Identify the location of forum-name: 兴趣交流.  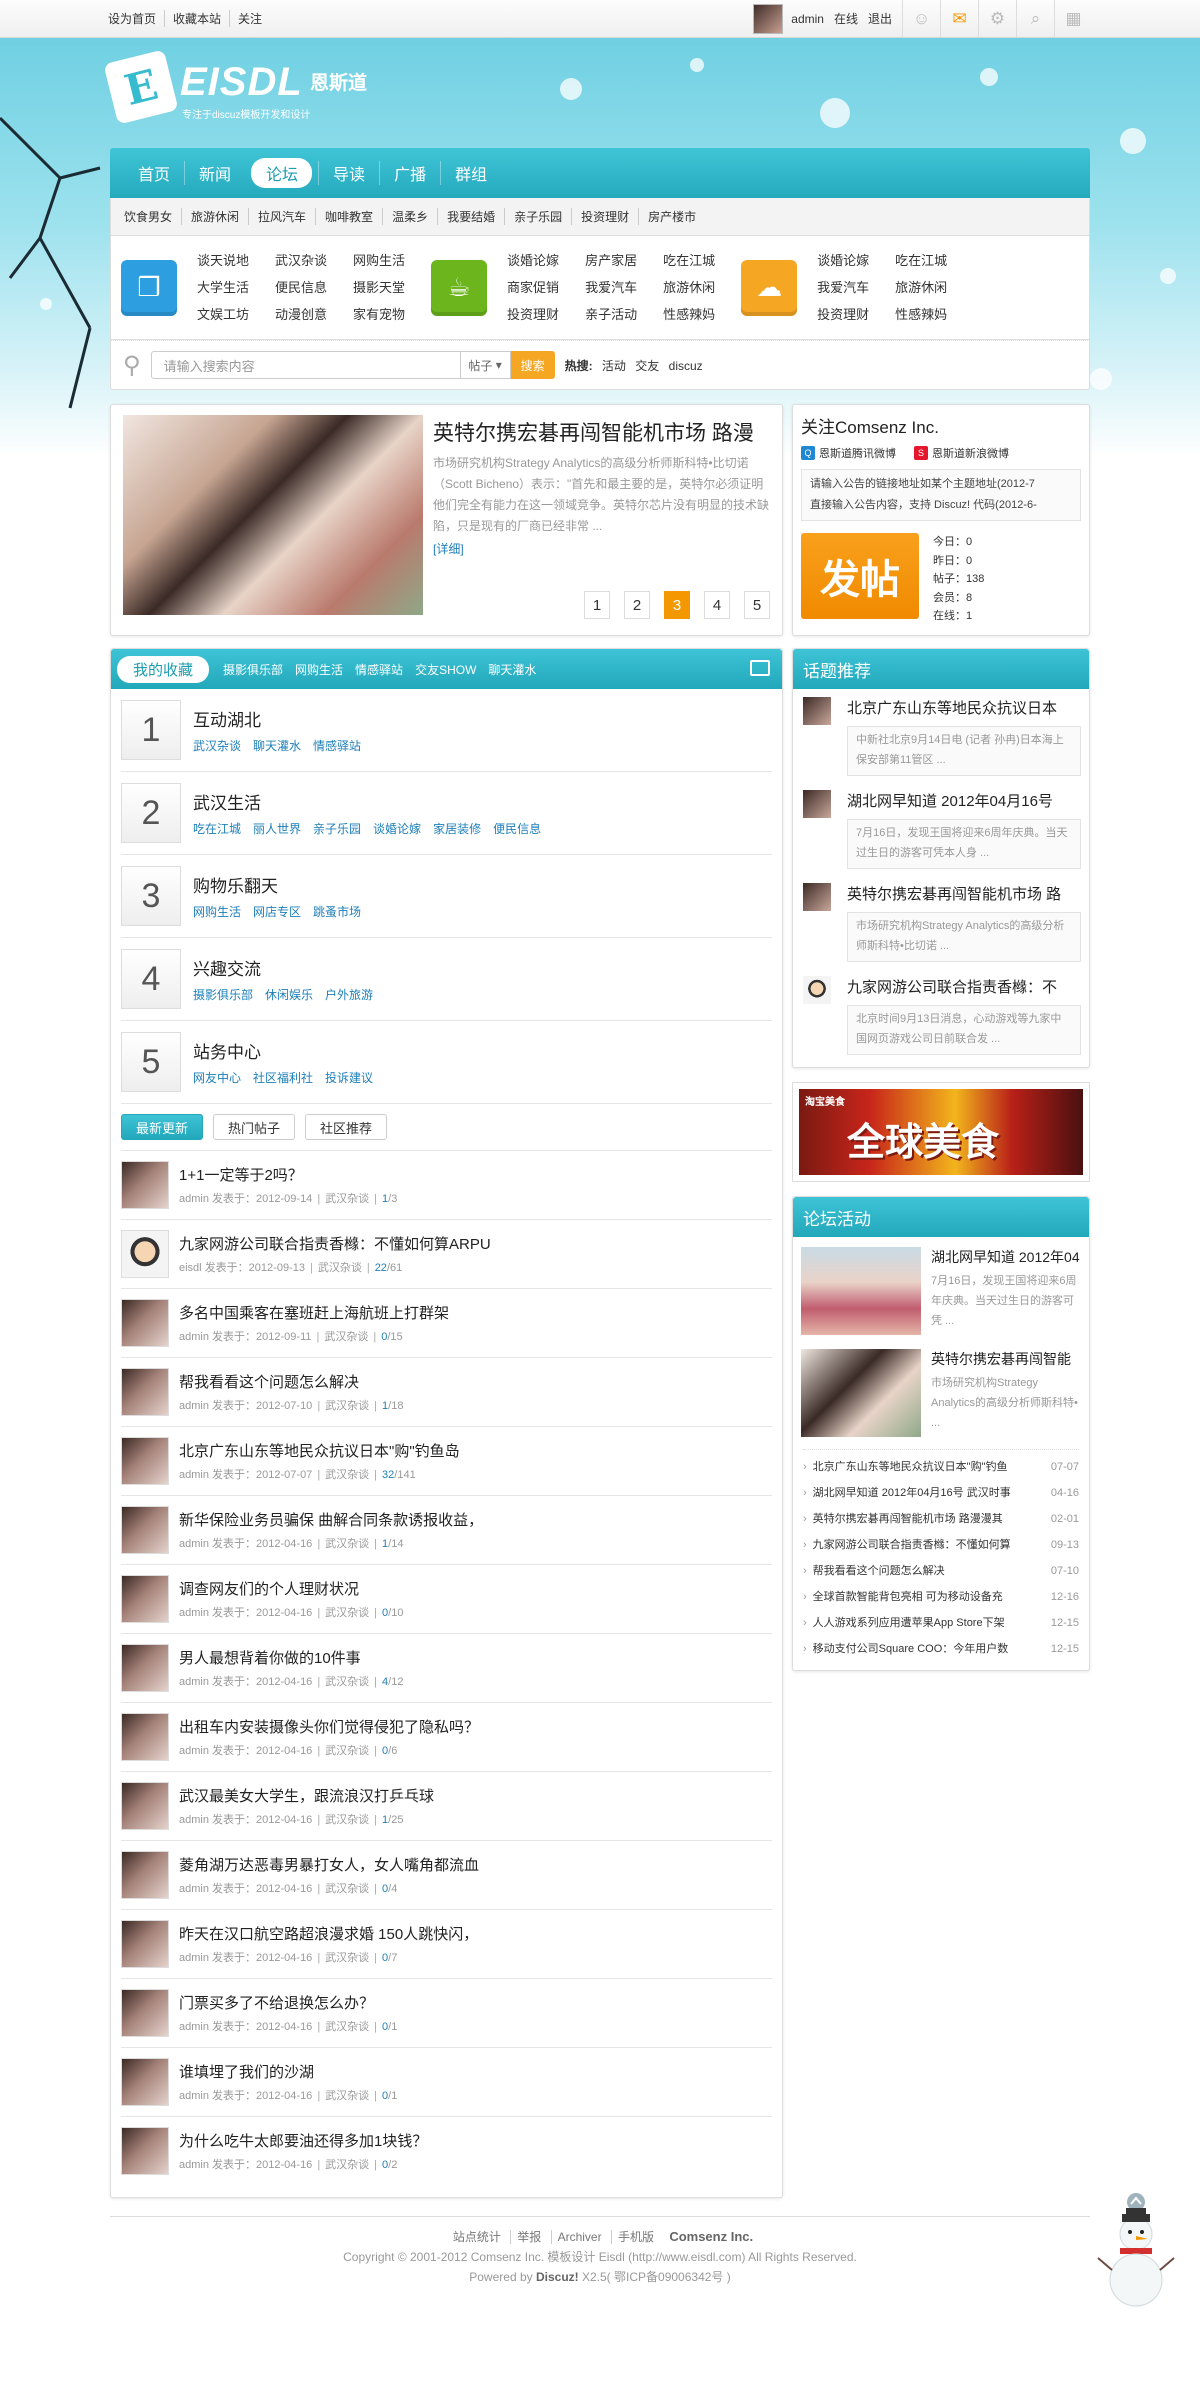
(289, 967).